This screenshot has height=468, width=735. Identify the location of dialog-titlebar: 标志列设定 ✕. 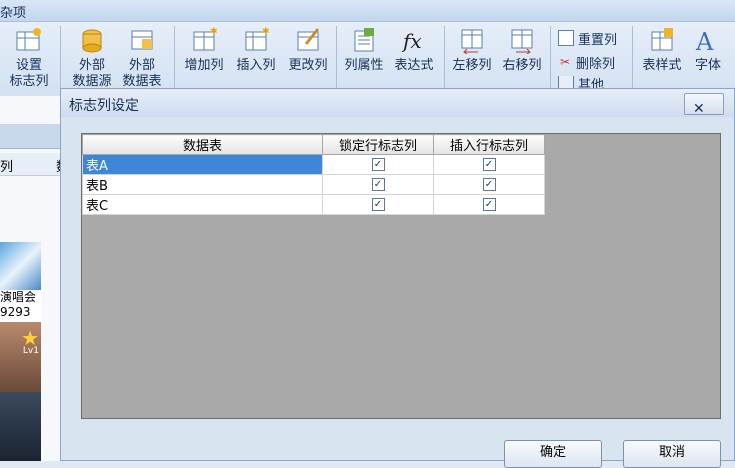
(397, 103).